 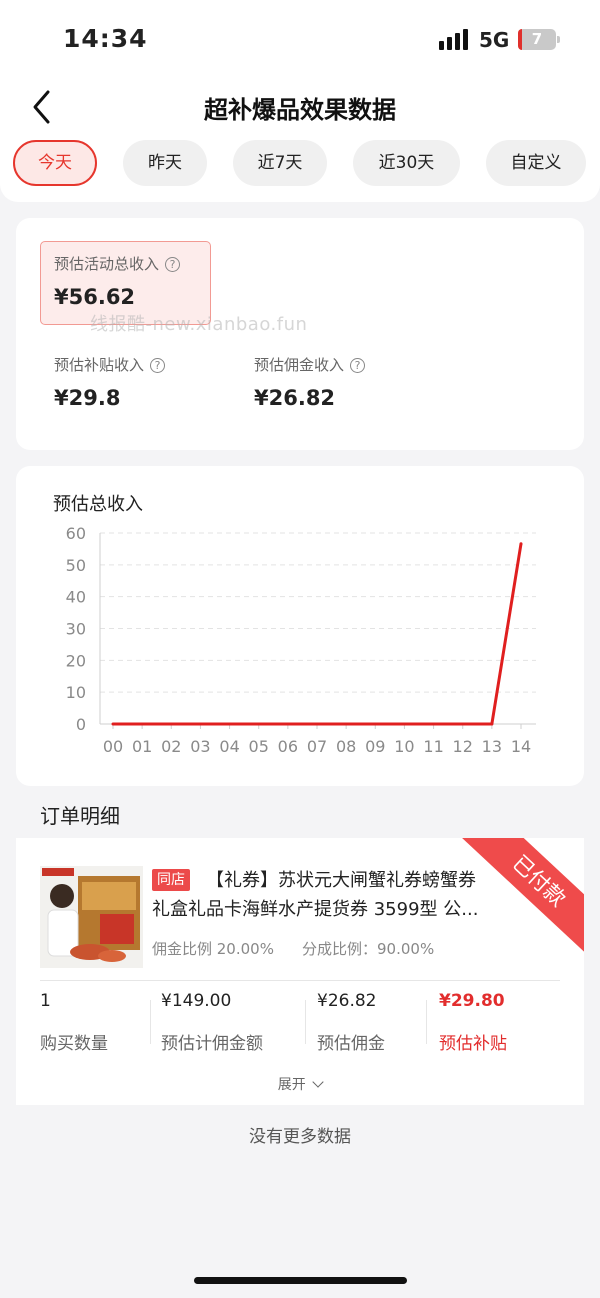 I want to click on signal-icon, so click(x=454, y=39).